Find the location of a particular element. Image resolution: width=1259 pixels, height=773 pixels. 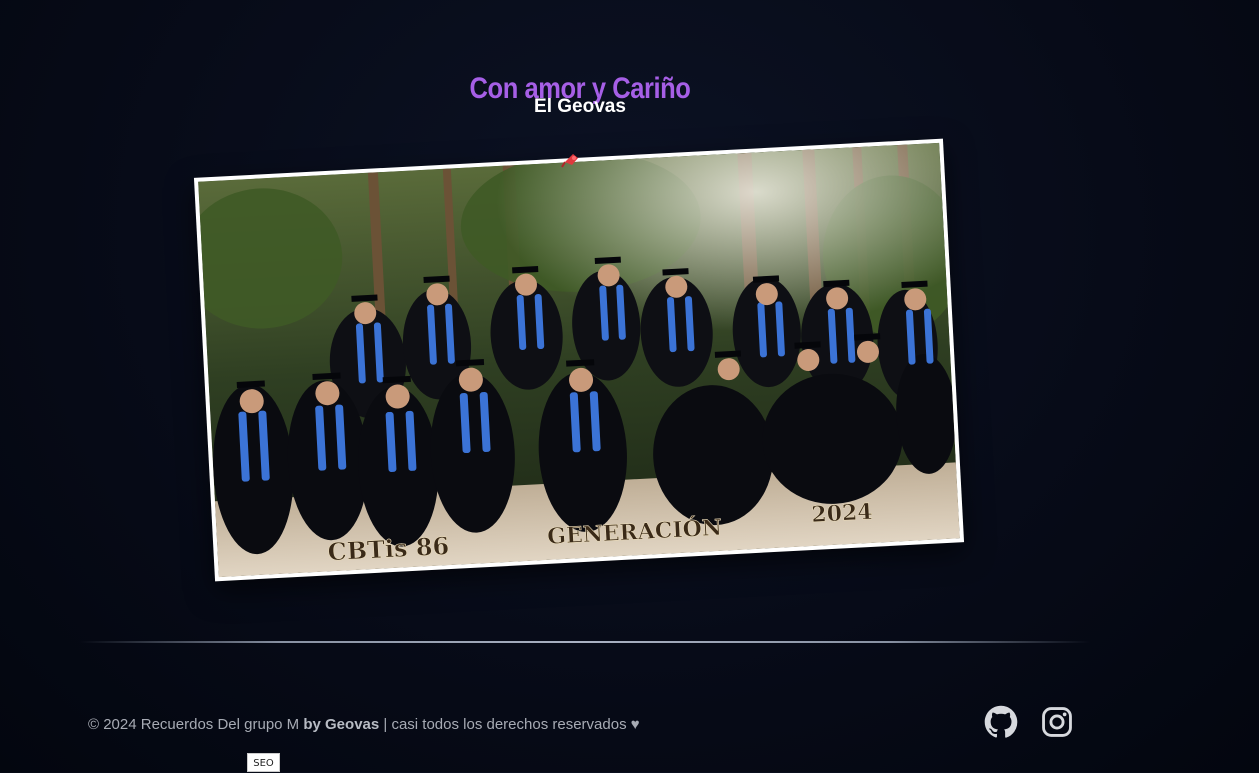

instagram-icon is located at coordinates (1057, 722).